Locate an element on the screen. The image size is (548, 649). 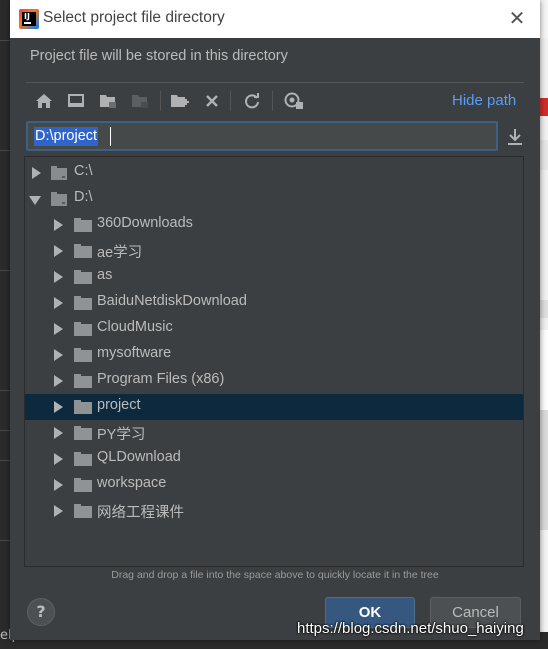
refresh-icon is located at coordinates (252, 101).